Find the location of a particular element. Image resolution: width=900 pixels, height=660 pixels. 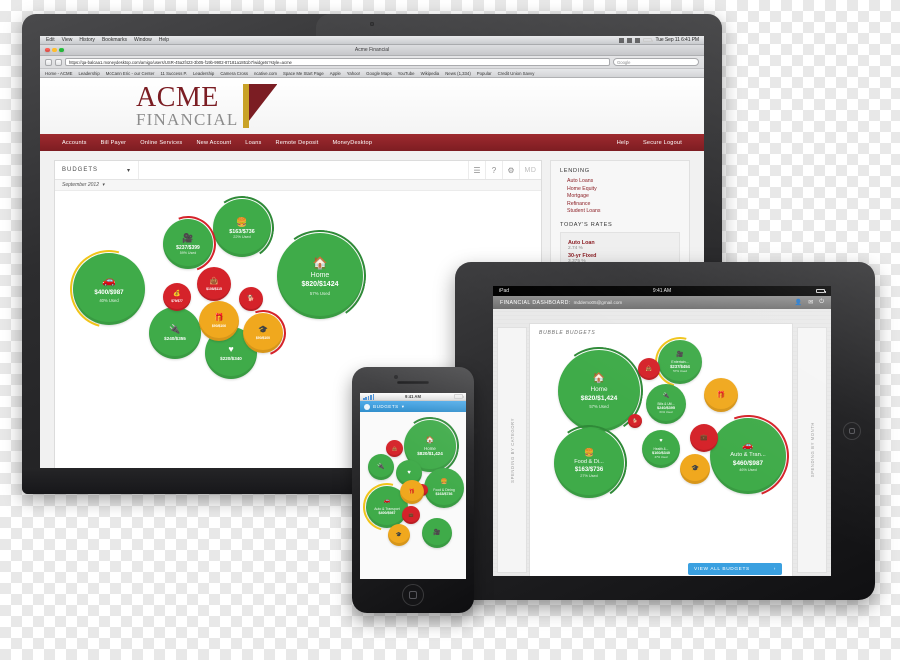

menu-window: Window is located at coordinates (143, 40).